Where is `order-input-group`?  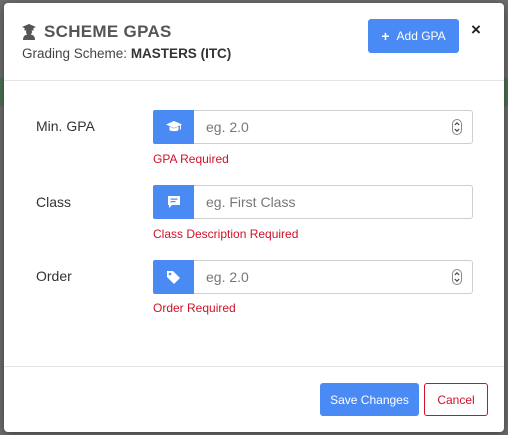
order-input-group is located at coordinates (313, 277).